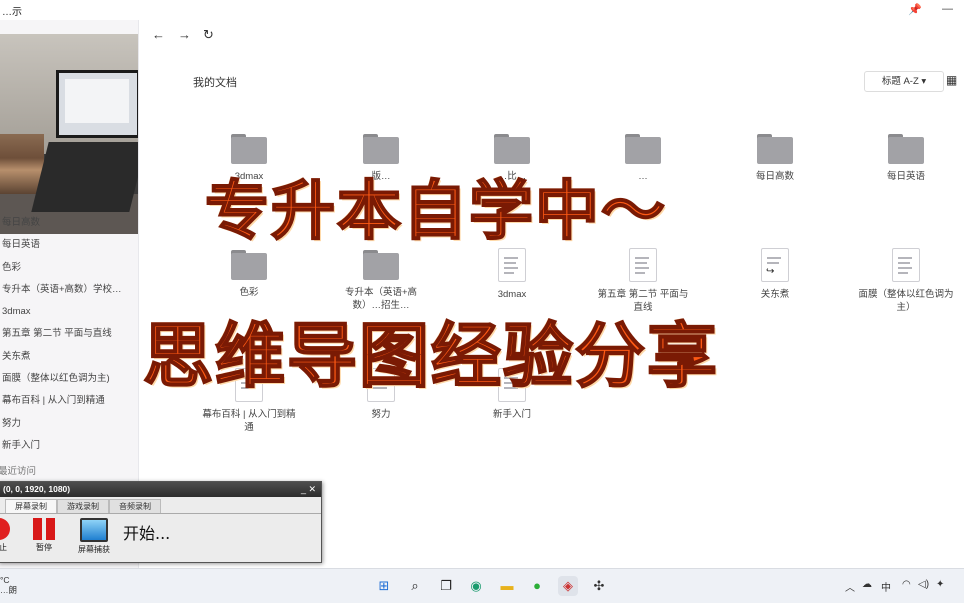  What do you see at coordinates (775, 265) in the screenshot?
I see `shared-document-icon: ↪` at bounding box center [775, 265].